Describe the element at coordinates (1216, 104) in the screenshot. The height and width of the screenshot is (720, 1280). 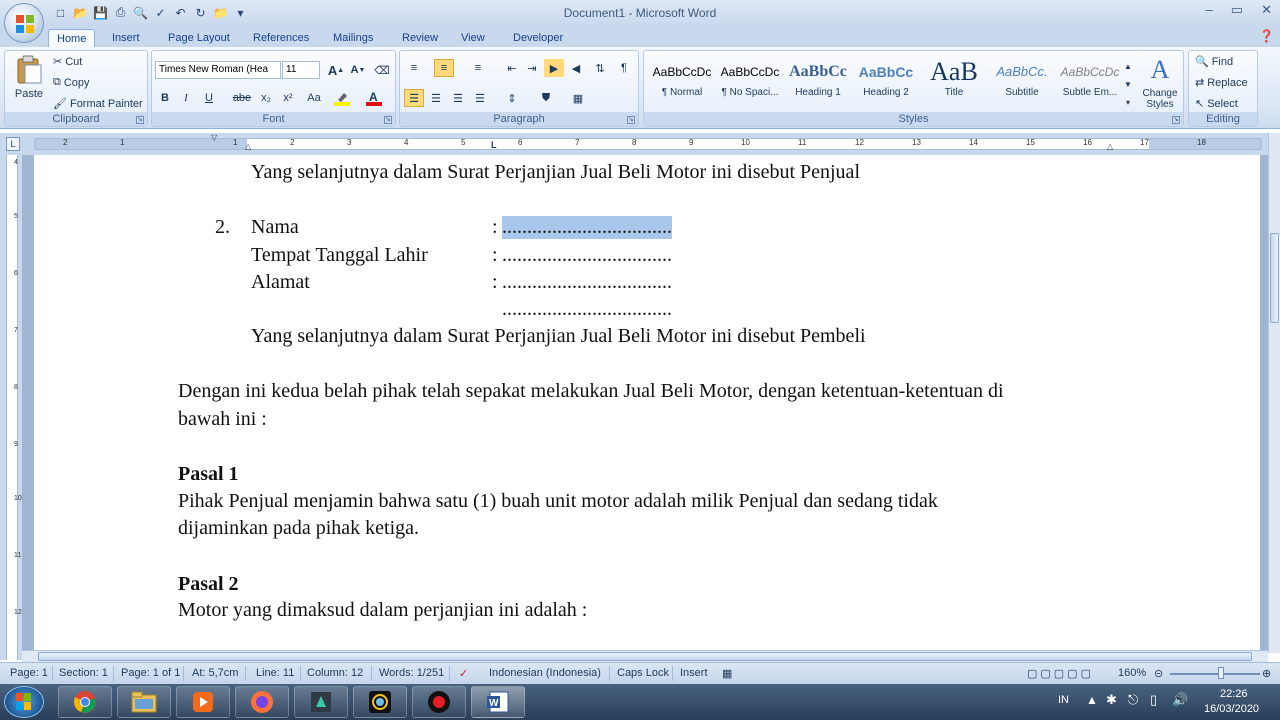
I see `select-button: ↖ Select` at that location.